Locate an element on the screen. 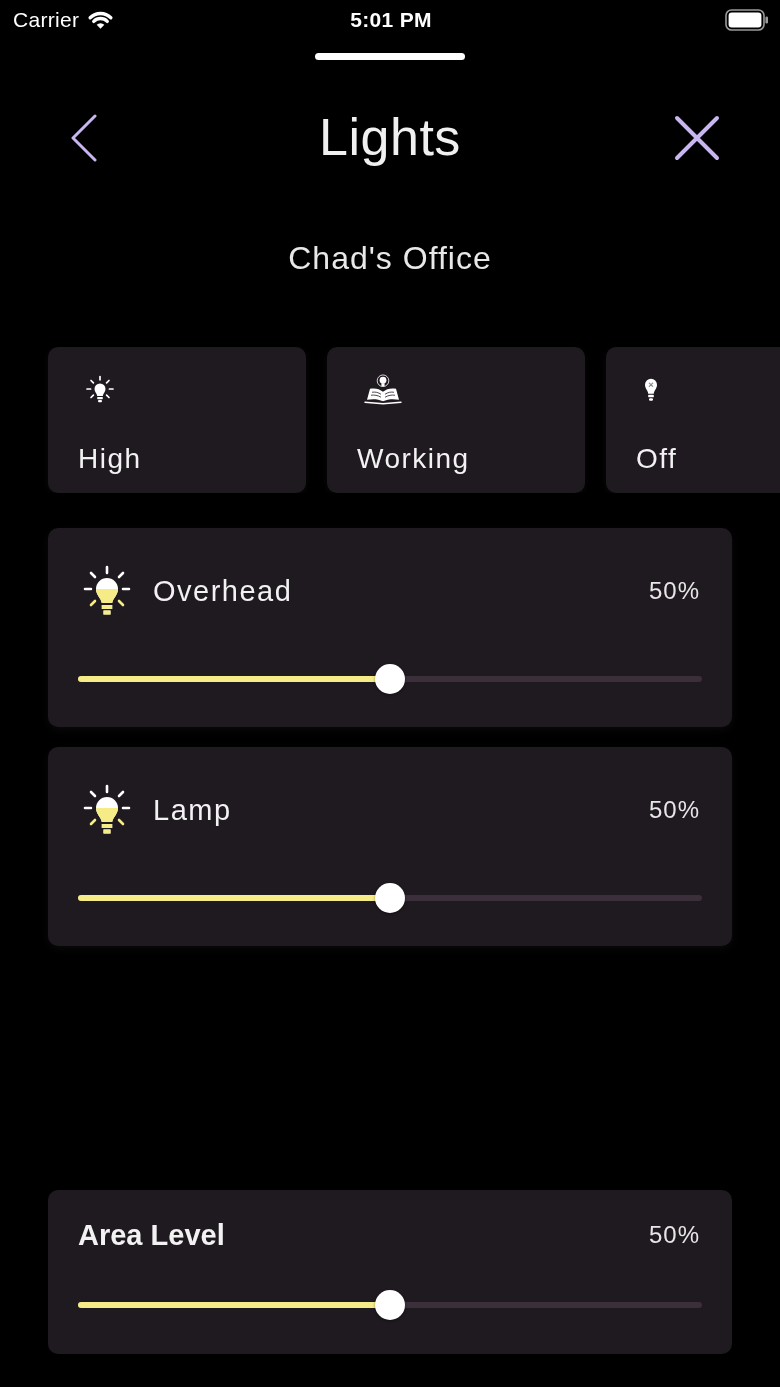  book-lightbulb-icon is located at coordinates (383, 389).